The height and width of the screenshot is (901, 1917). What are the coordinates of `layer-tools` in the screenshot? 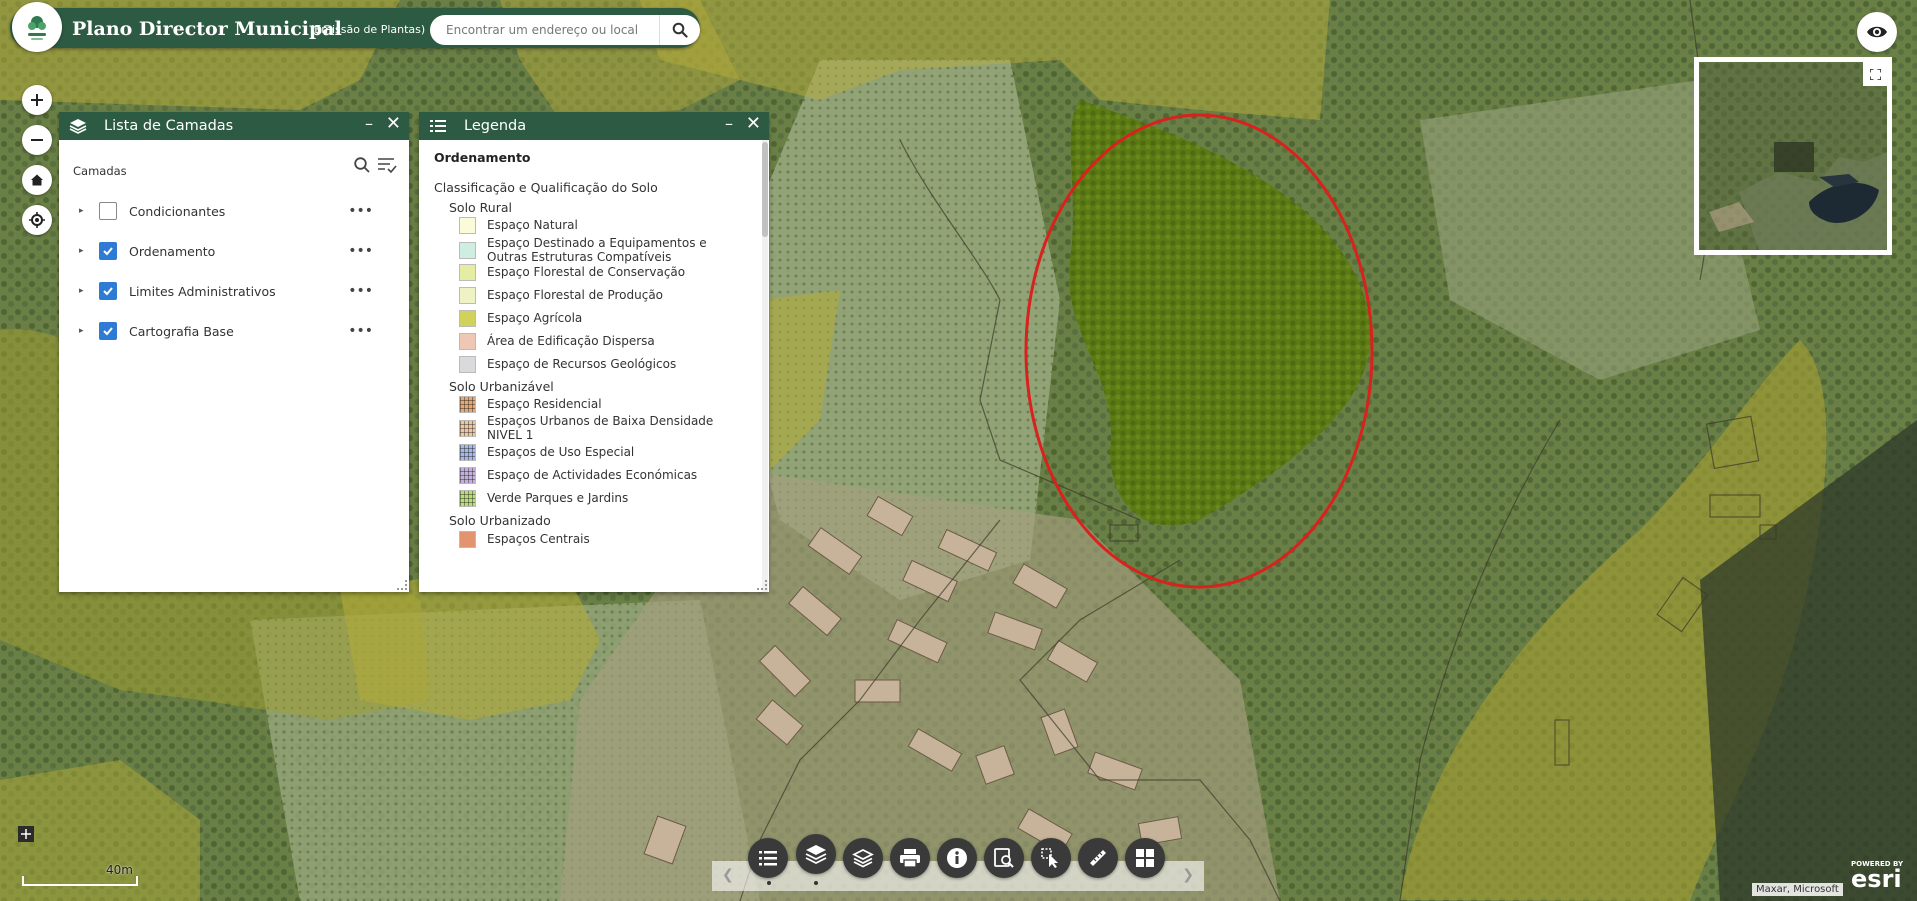 It's located at (375, 165).